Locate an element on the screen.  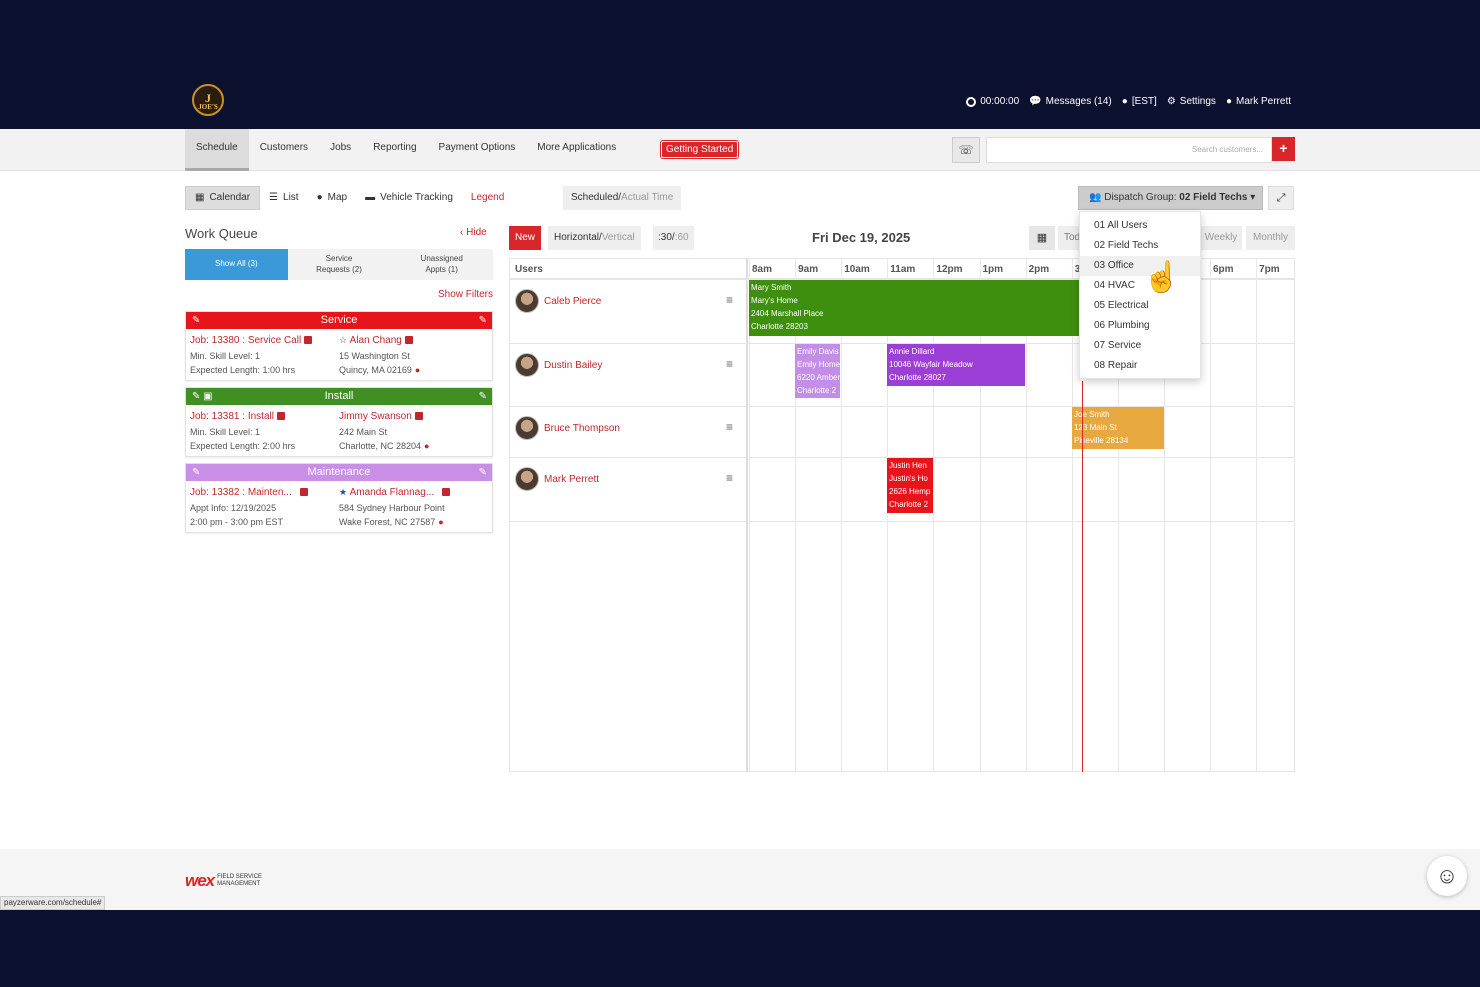
monthly-button: Monthly is located at coordinates (1270, 238).